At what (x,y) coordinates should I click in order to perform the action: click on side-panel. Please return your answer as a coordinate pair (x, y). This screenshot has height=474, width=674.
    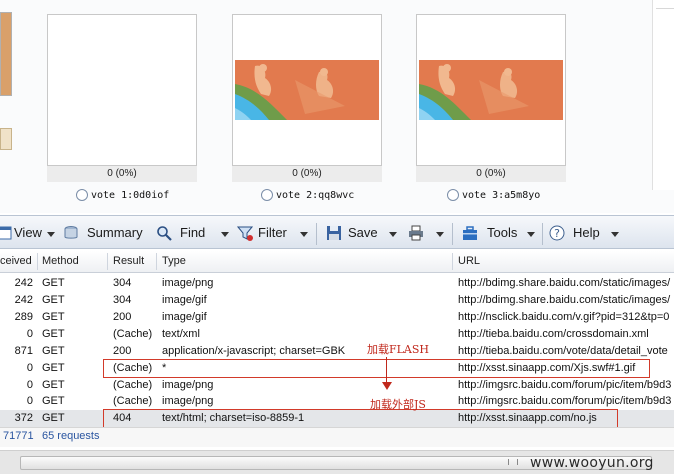
    Looking at the image, I should click on (663, 95).